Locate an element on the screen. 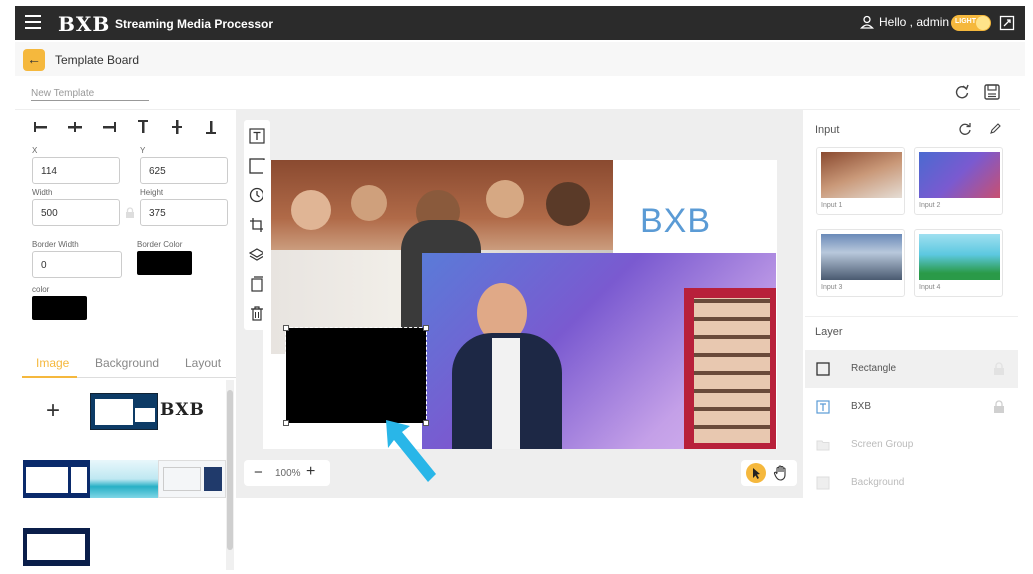  x-label: X is located at coordinates (35, 150).